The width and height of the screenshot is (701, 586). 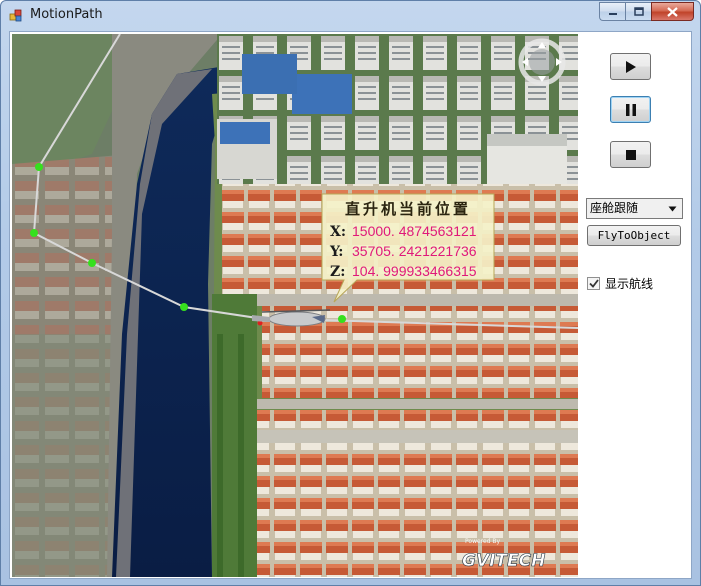 I want to click on show-route-option: 显示航线, so click(x=620, y=283).